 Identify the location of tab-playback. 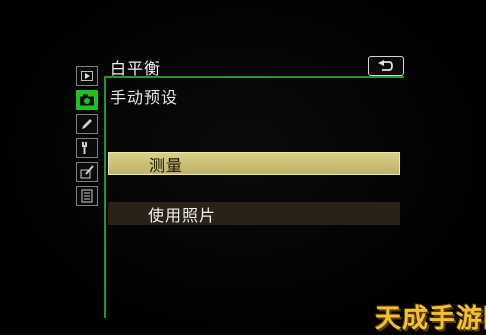
(87, 76).